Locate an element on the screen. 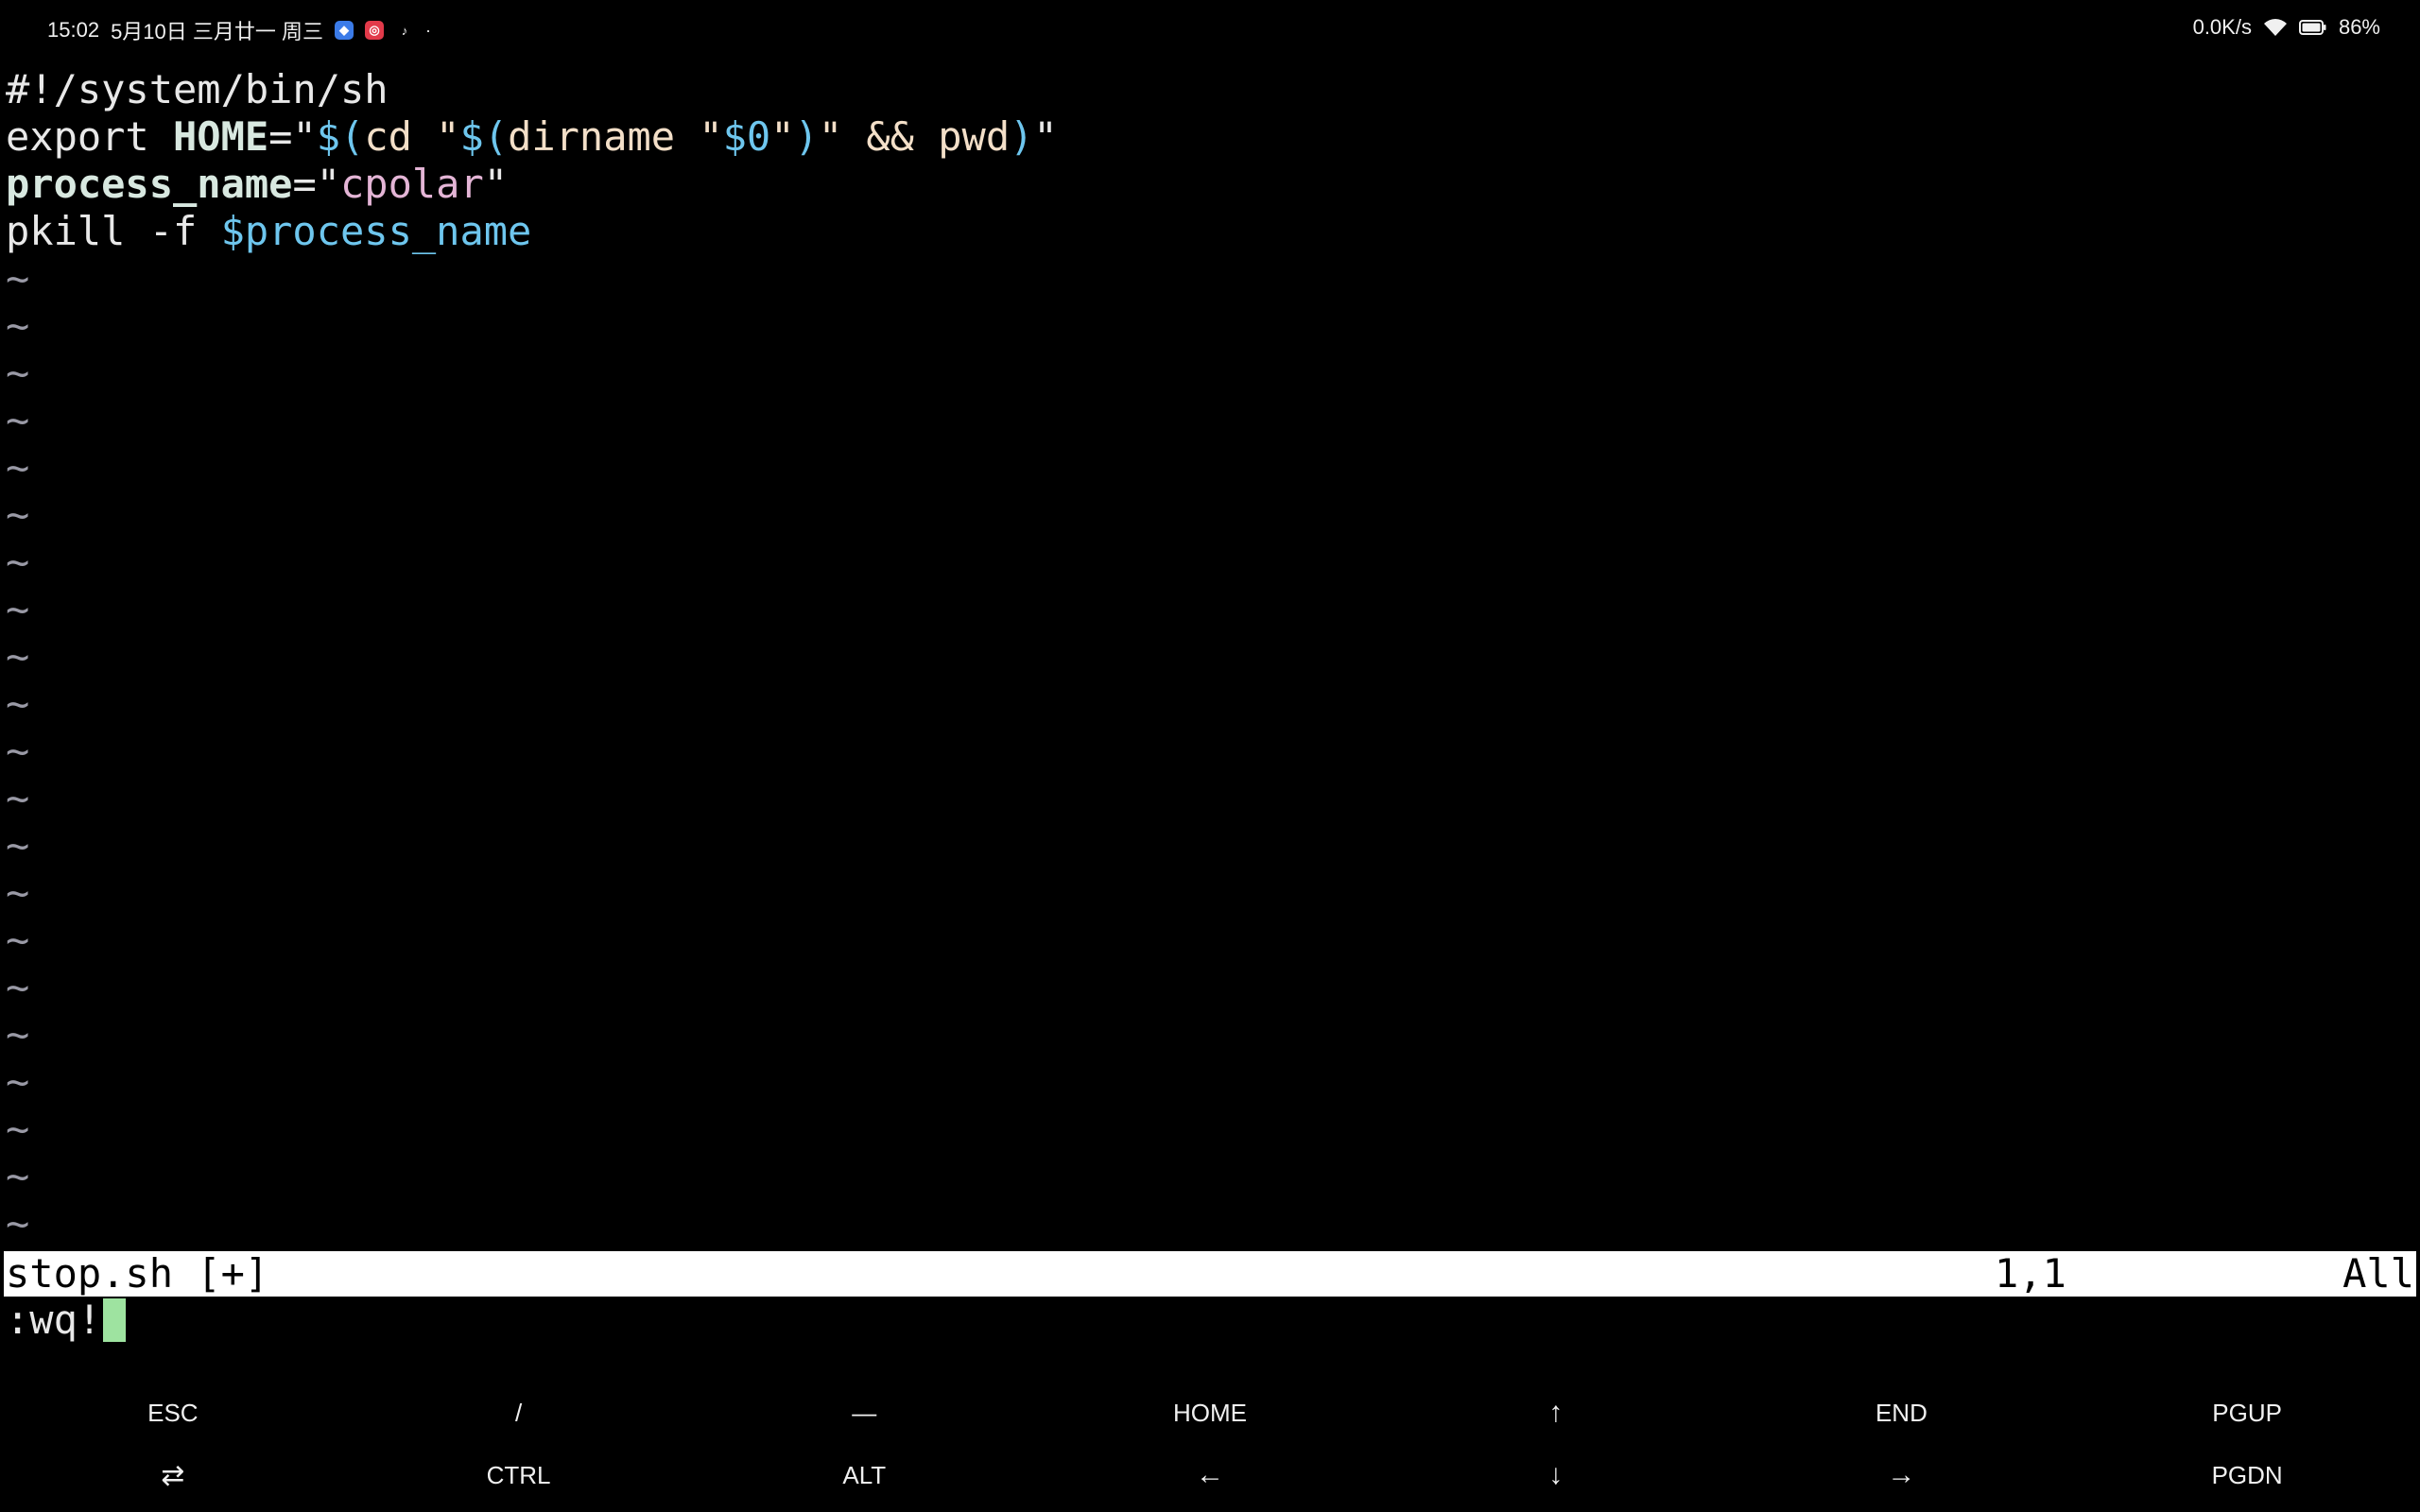 Image resolution: width=2420 pixels, height=1512 pixels. code-token: HOME is located at coordinates (221, 136).